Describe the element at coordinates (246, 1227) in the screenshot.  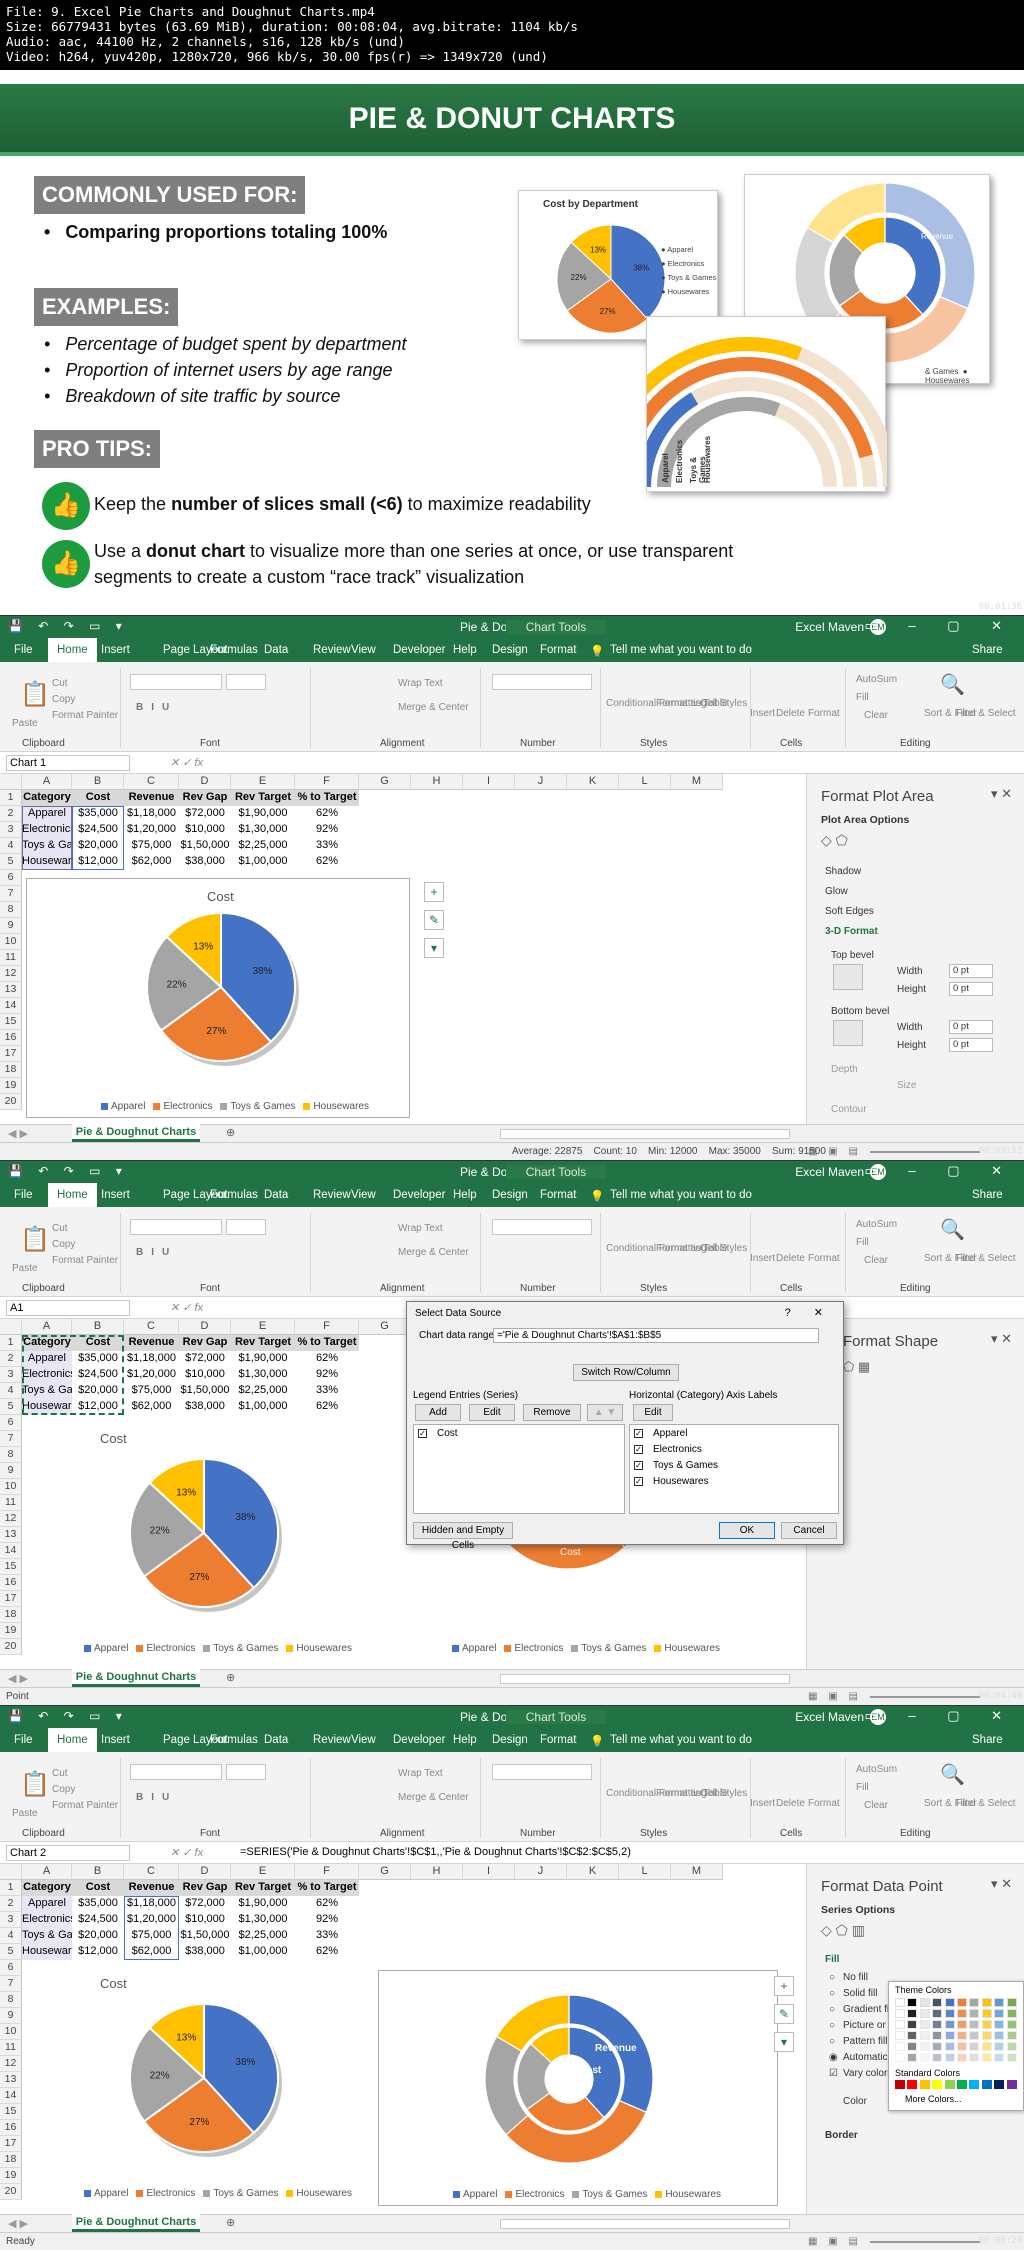
I see `font-size-box` at that location.